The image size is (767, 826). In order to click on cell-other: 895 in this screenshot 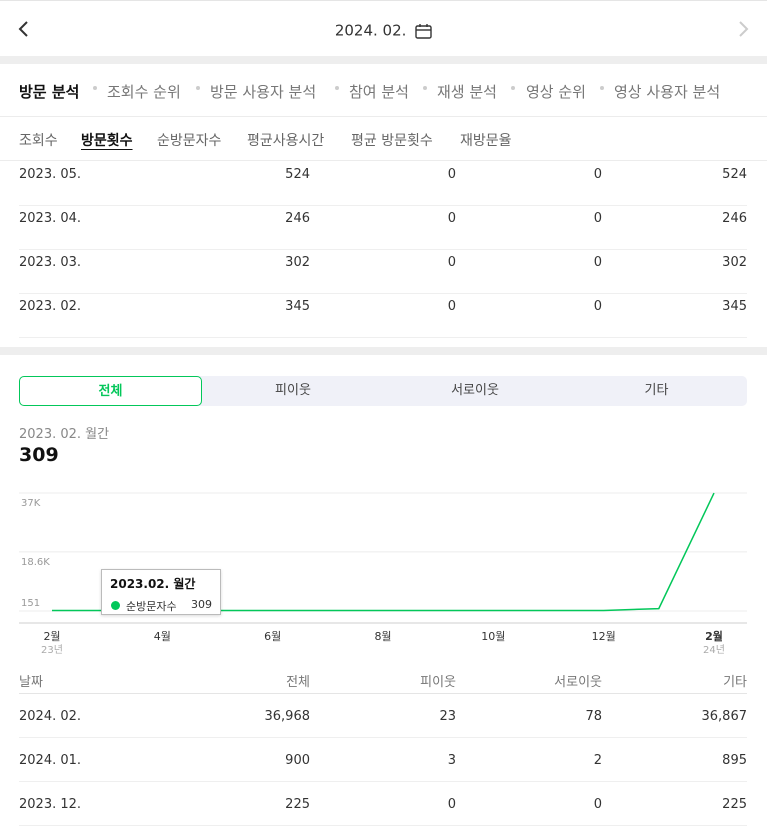, I will do `click(734, 760)`.